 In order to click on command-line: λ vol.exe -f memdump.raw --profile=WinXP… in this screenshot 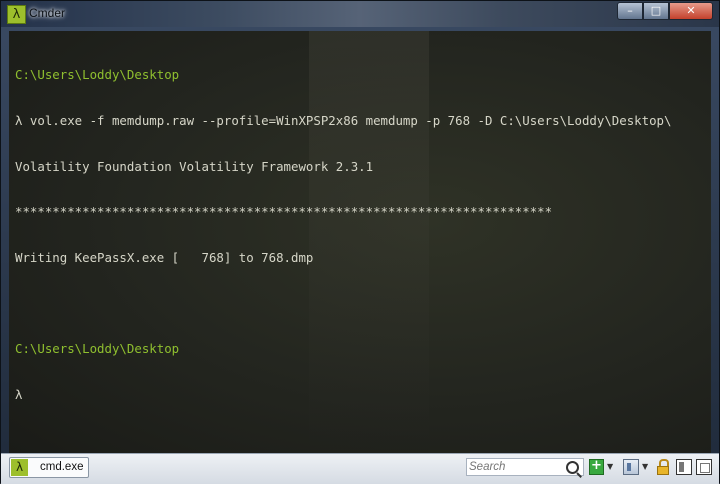, I will do `click(343, 120)`.